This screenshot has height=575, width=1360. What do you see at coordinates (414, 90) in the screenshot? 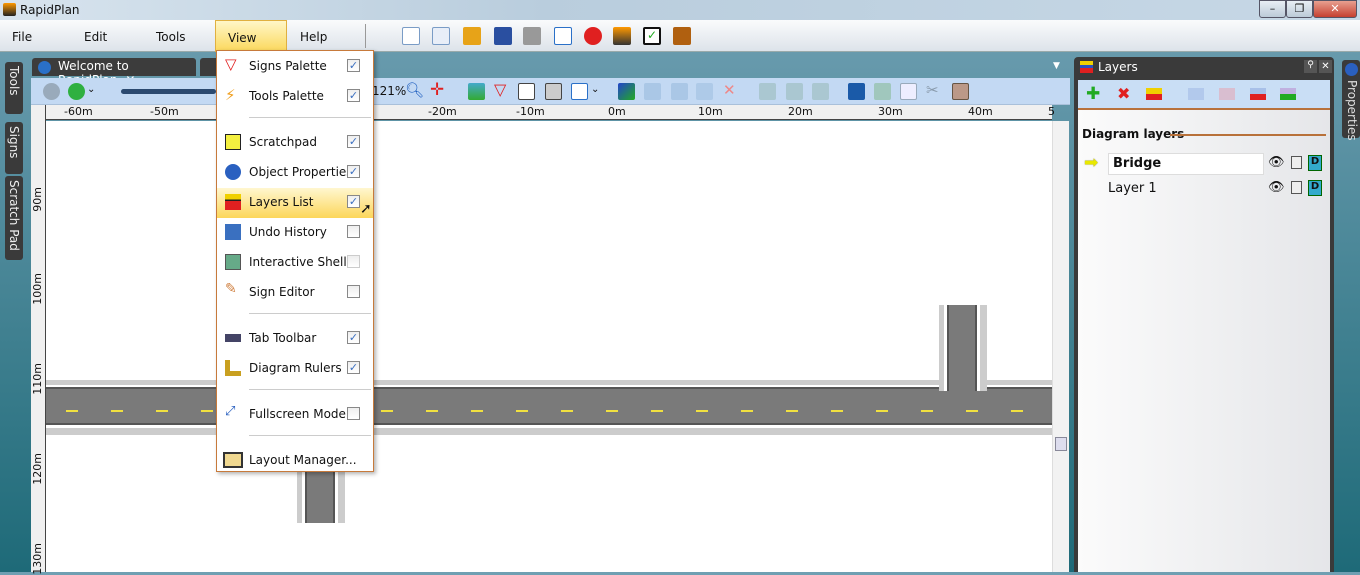
I see `zoom-magnifier-icon: 🔍︎` at bounding box center [414, 90].